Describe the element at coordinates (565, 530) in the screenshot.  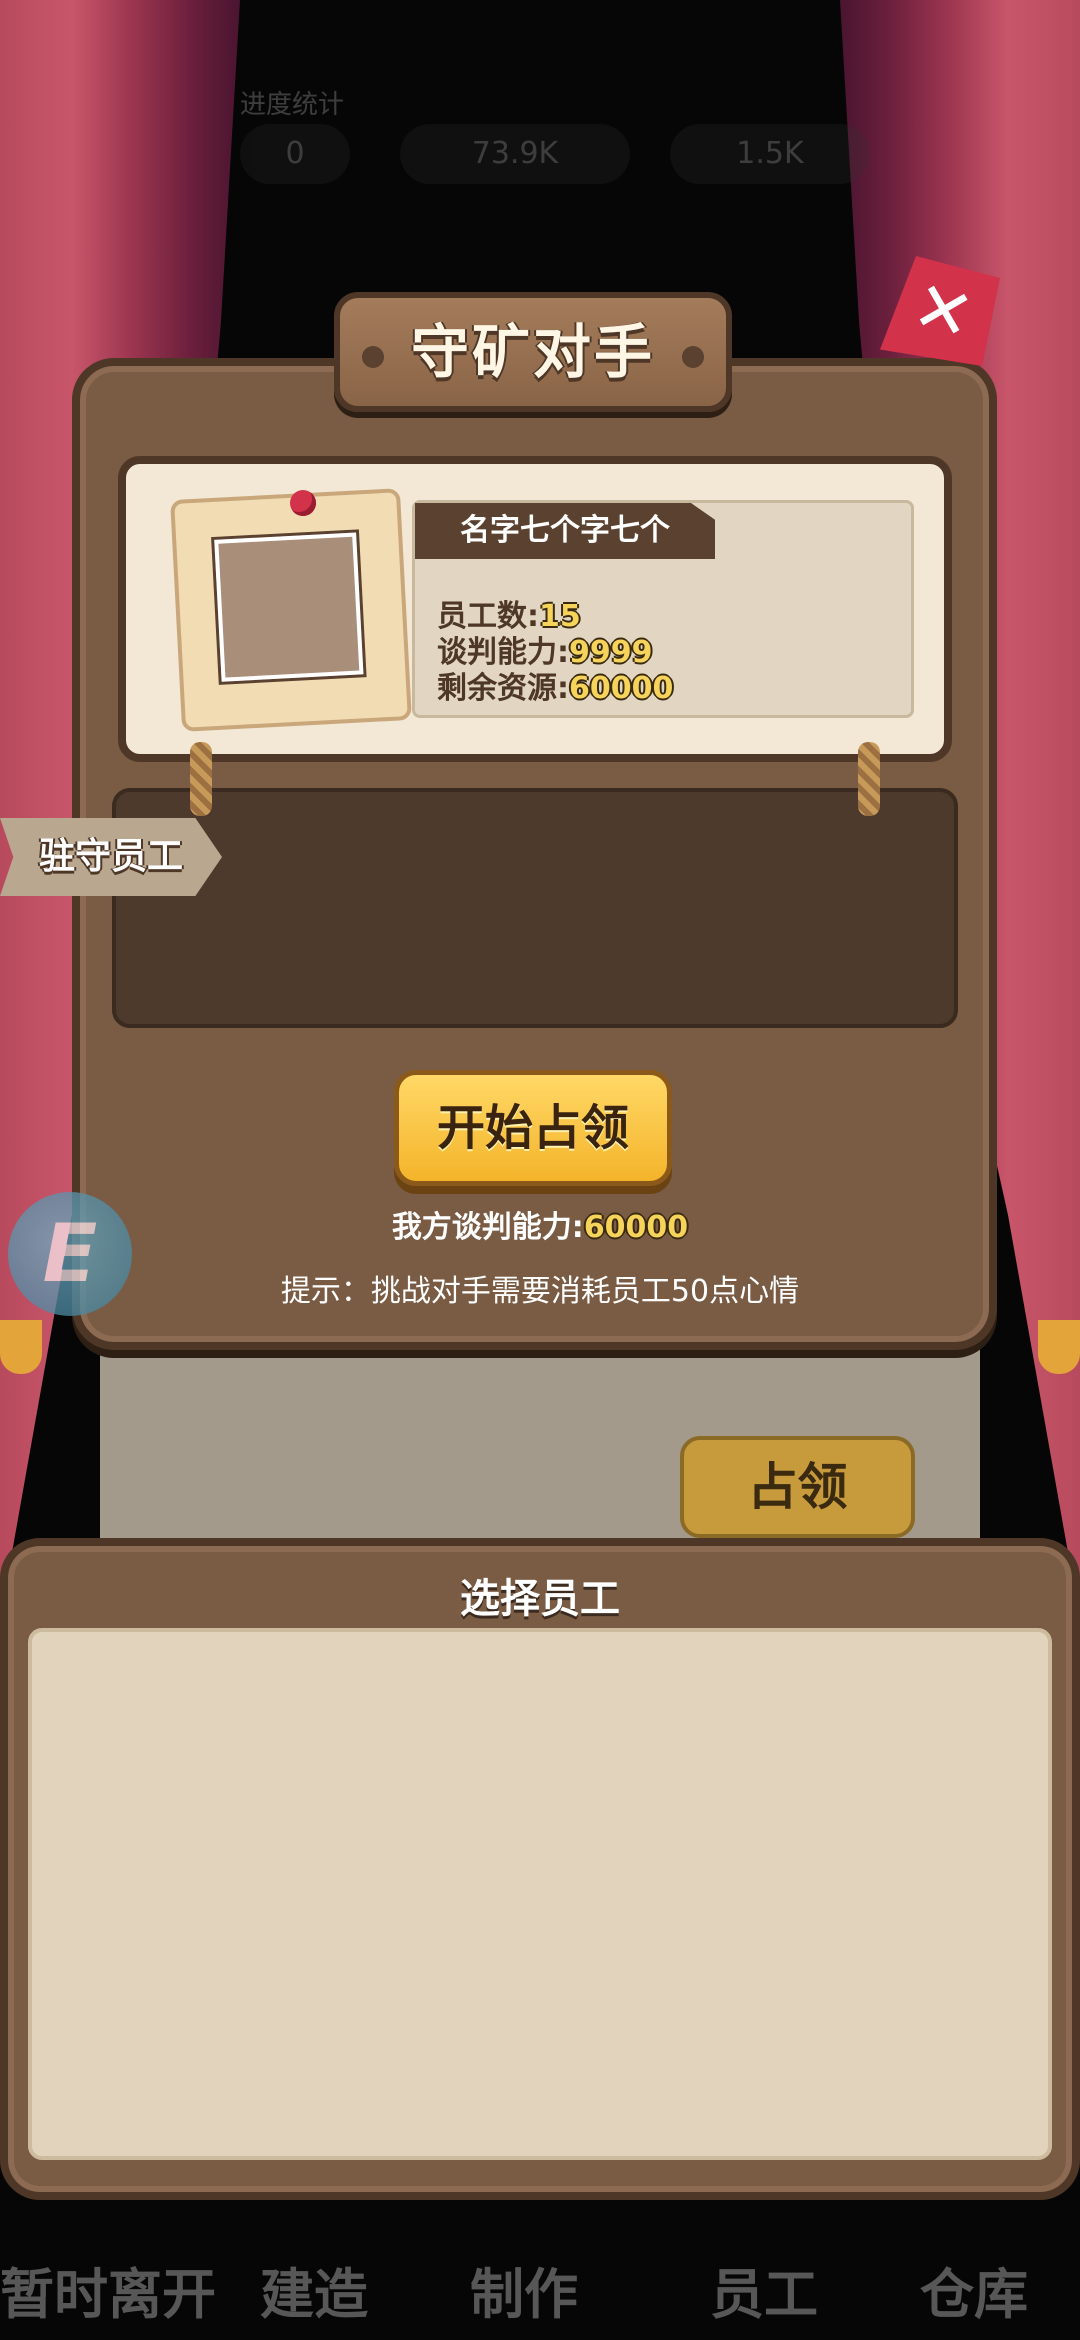
I see `opponent-name: 名字七个字七个` at that location.